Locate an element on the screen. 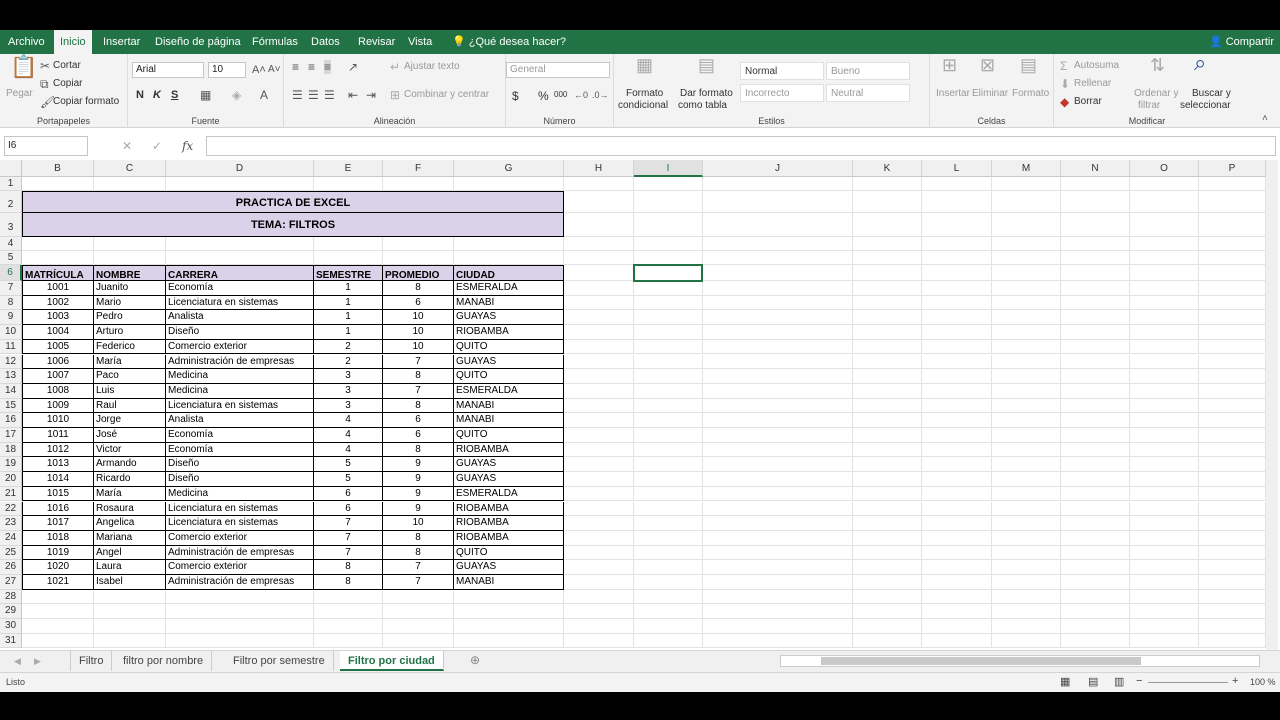 This screenshot has width=1280, height=720. decrease-indent-icon: ⇤ is located at coordinates (353, 95).